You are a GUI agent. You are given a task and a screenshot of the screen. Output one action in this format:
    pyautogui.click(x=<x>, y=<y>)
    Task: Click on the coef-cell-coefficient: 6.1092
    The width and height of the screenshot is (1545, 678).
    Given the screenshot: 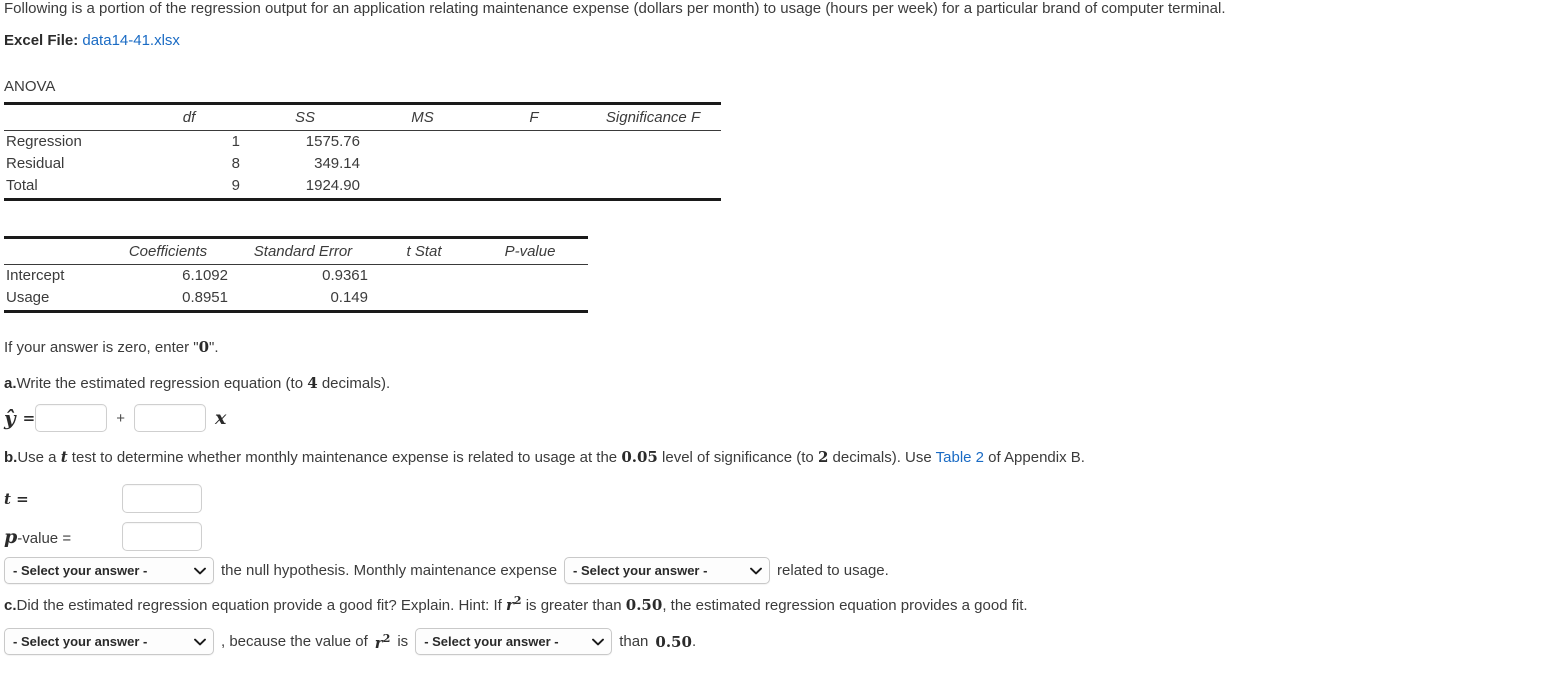 What is the action you would take?
    pyautogui.click(x=205, y=275)
    